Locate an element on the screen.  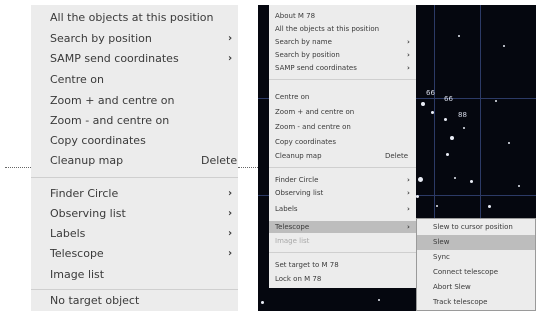
menu-item-track-telescope: Track telescope is located at coordinates (476, 302).